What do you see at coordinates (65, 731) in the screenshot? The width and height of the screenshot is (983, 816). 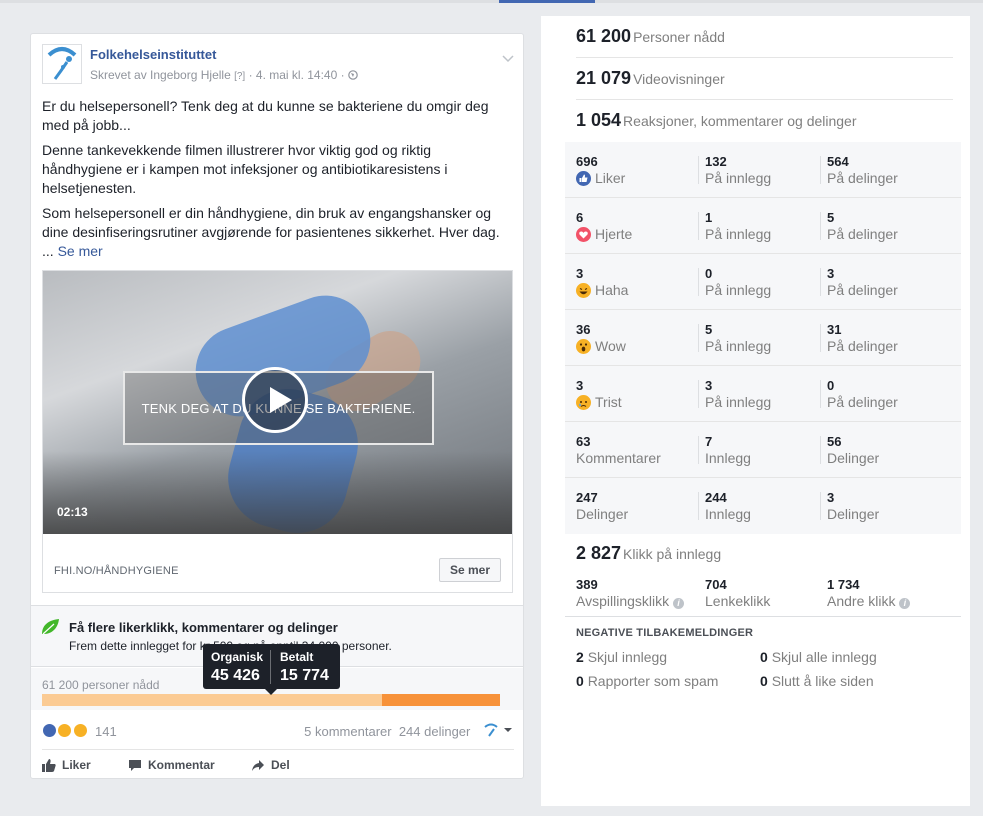 I see `reaction-icons` at bounding box center [65, 731].